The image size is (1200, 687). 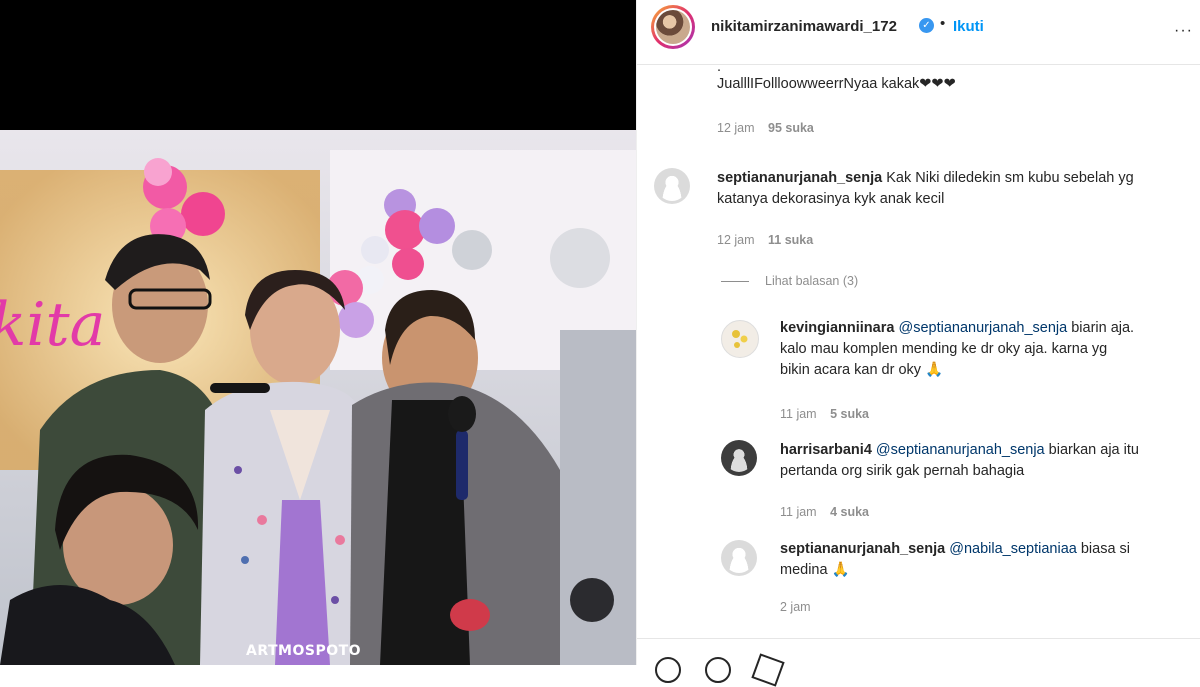 What do you see at coordinates (849, 512) in the screenshot?
I see `reply-likes: 4 suka` at bounding box center [849, 512].